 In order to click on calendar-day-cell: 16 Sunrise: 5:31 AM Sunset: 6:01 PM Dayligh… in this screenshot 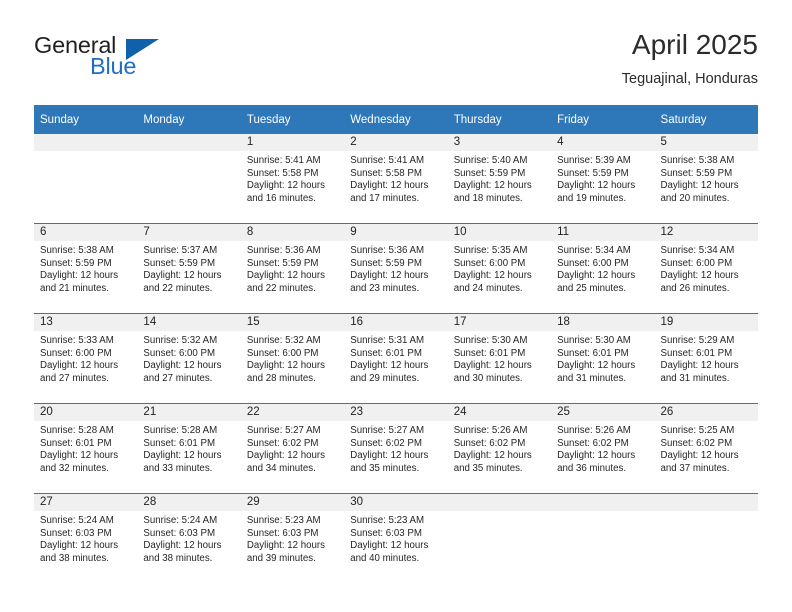, I will do `click(396, 358)`.